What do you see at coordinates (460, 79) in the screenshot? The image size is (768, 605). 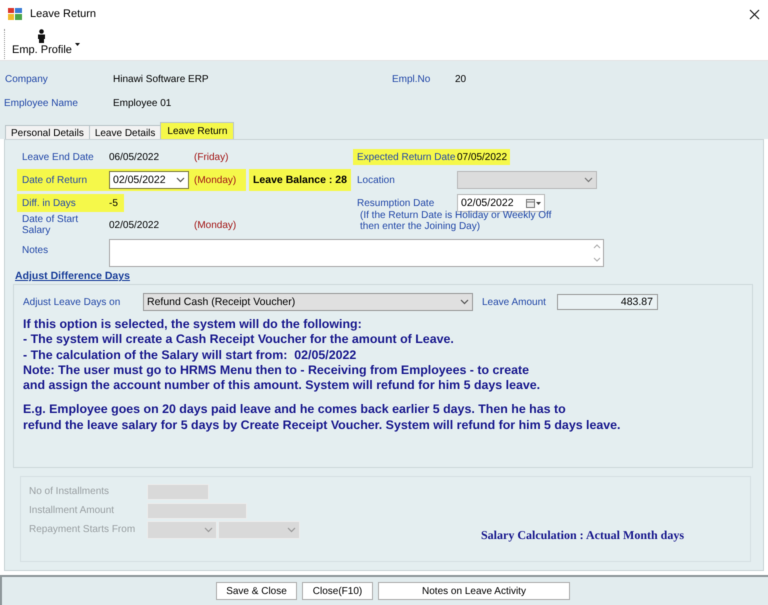 I see `field-value: 20` at bounding box center [460, 79].